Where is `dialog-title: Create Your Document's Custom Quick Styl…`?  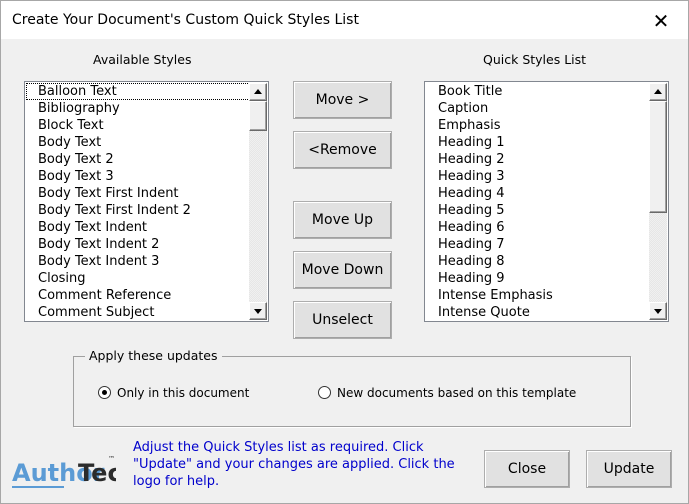
dialog-title: Create Your Document's Custom Quick Styl… is located at coordinates (185, 20).